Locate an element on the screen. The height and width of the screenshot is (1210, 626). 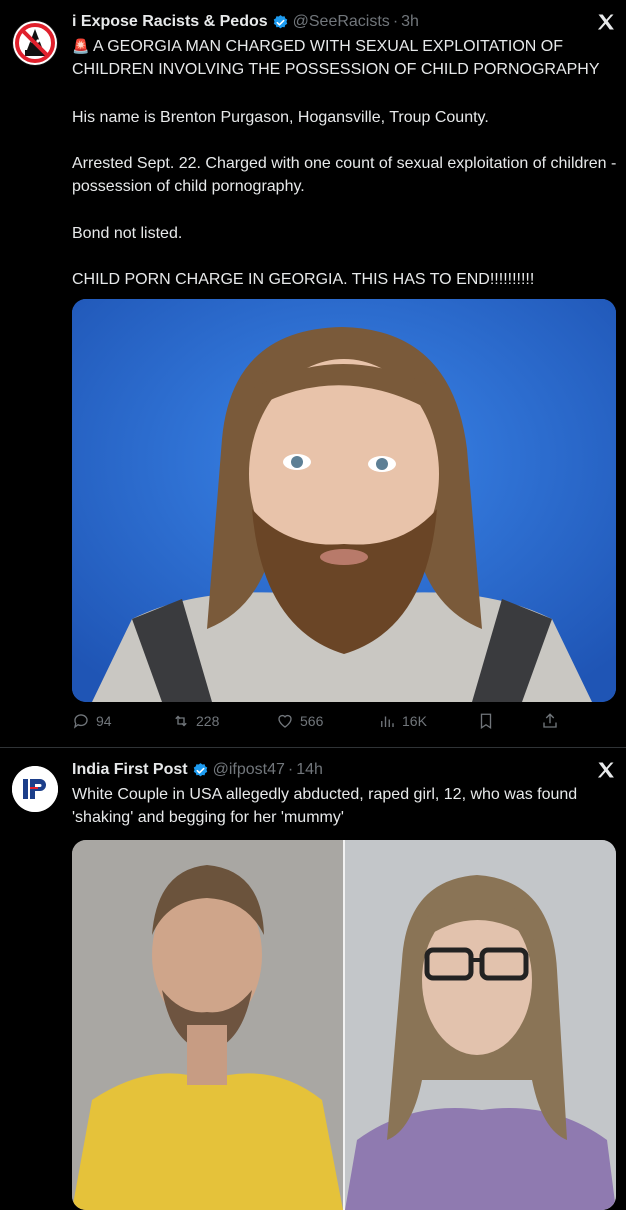
reply-count: 94 is located at coordinates (104, 721).